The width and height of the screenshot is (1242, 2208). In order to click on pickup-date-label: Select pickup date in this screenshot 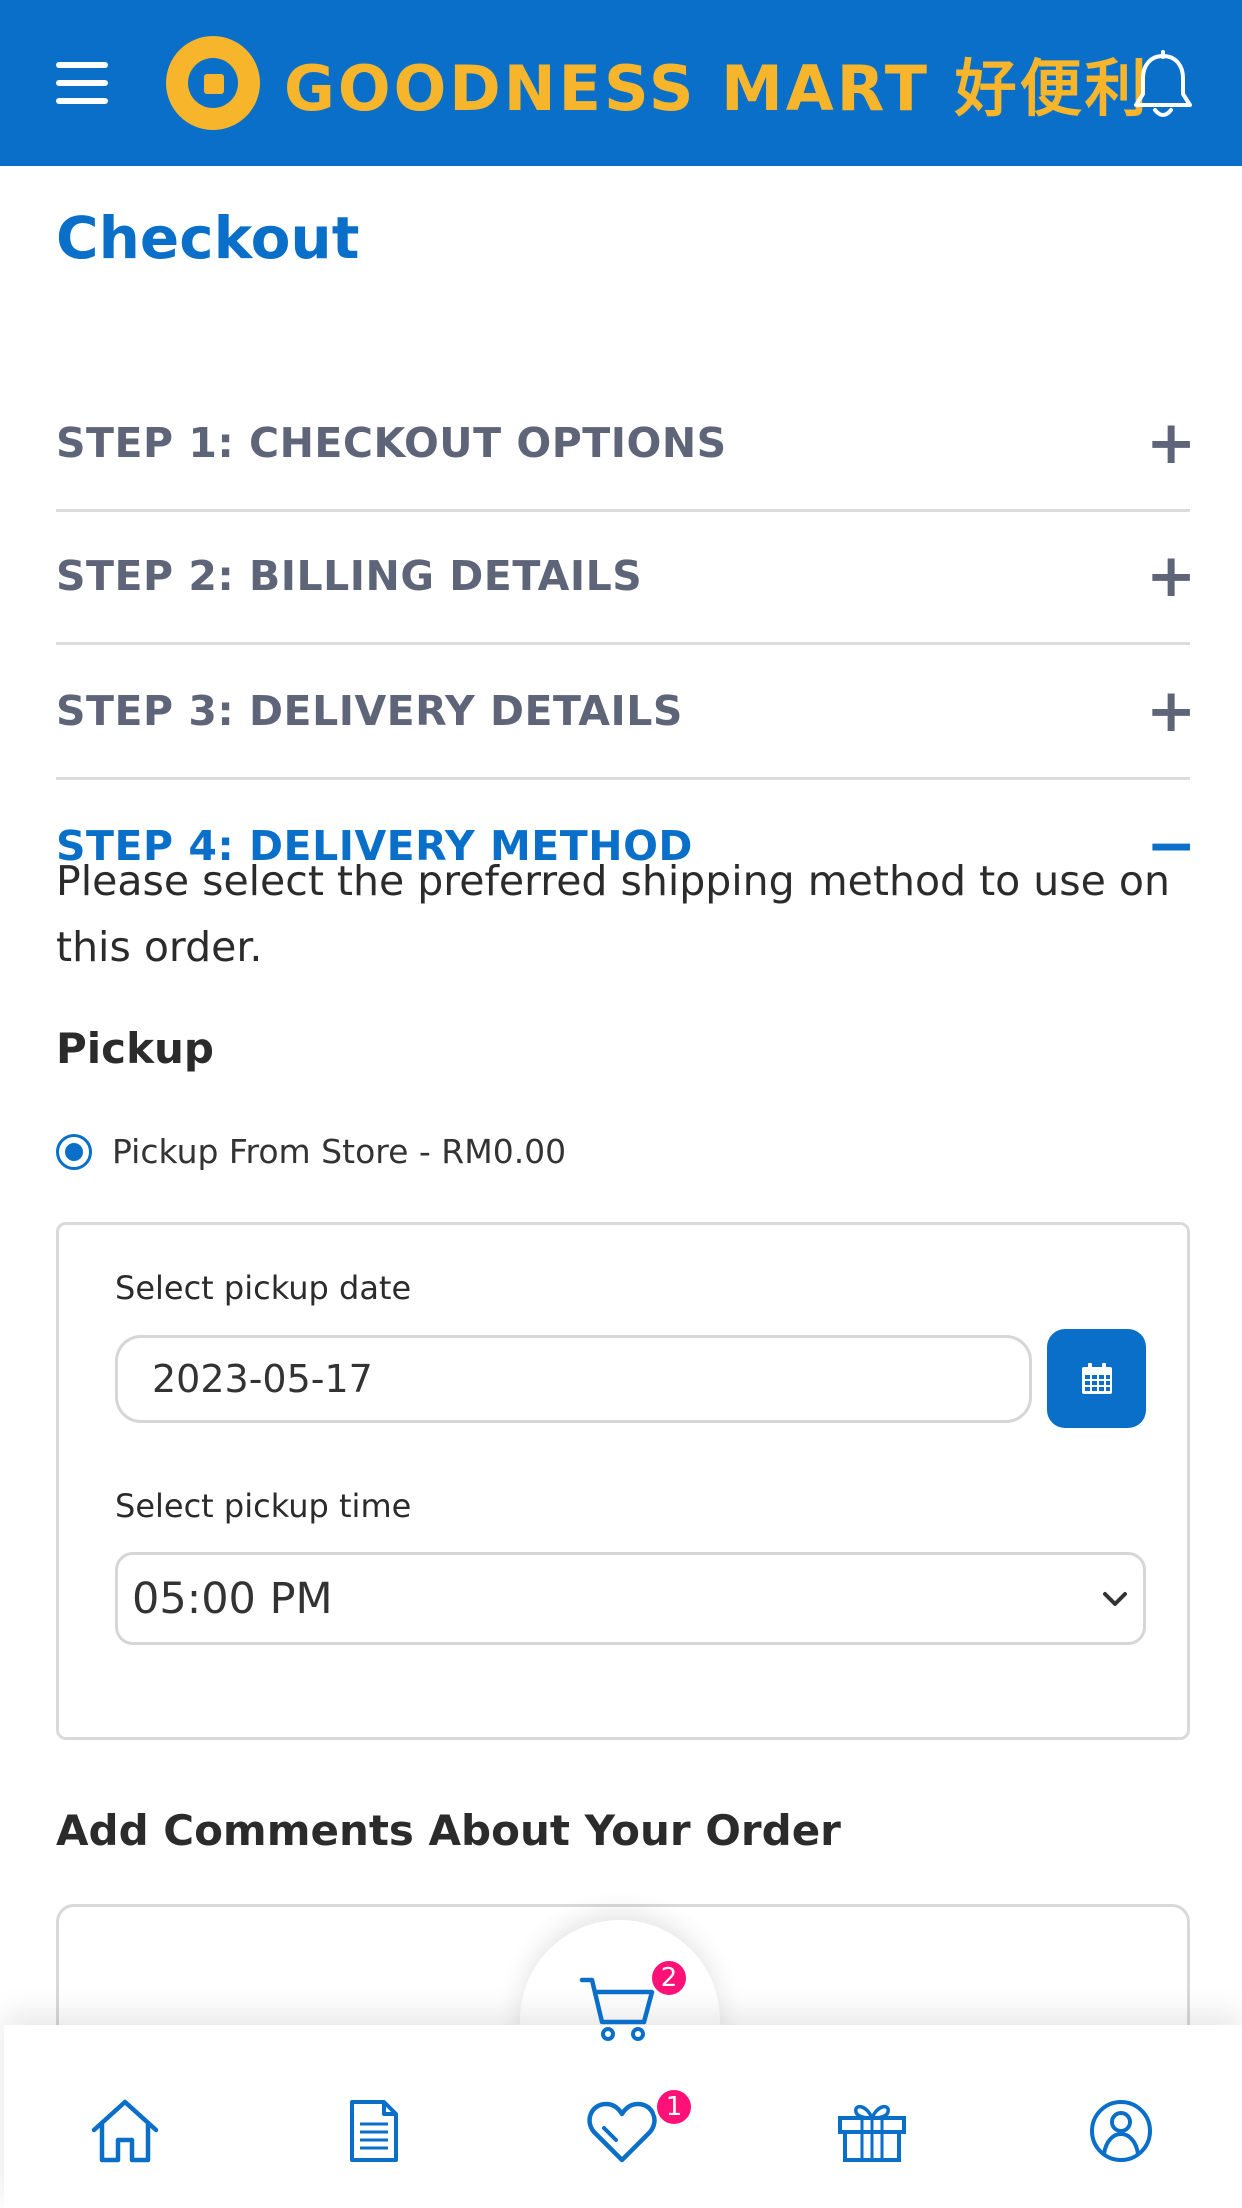, I will do `click(263, 1288)`.